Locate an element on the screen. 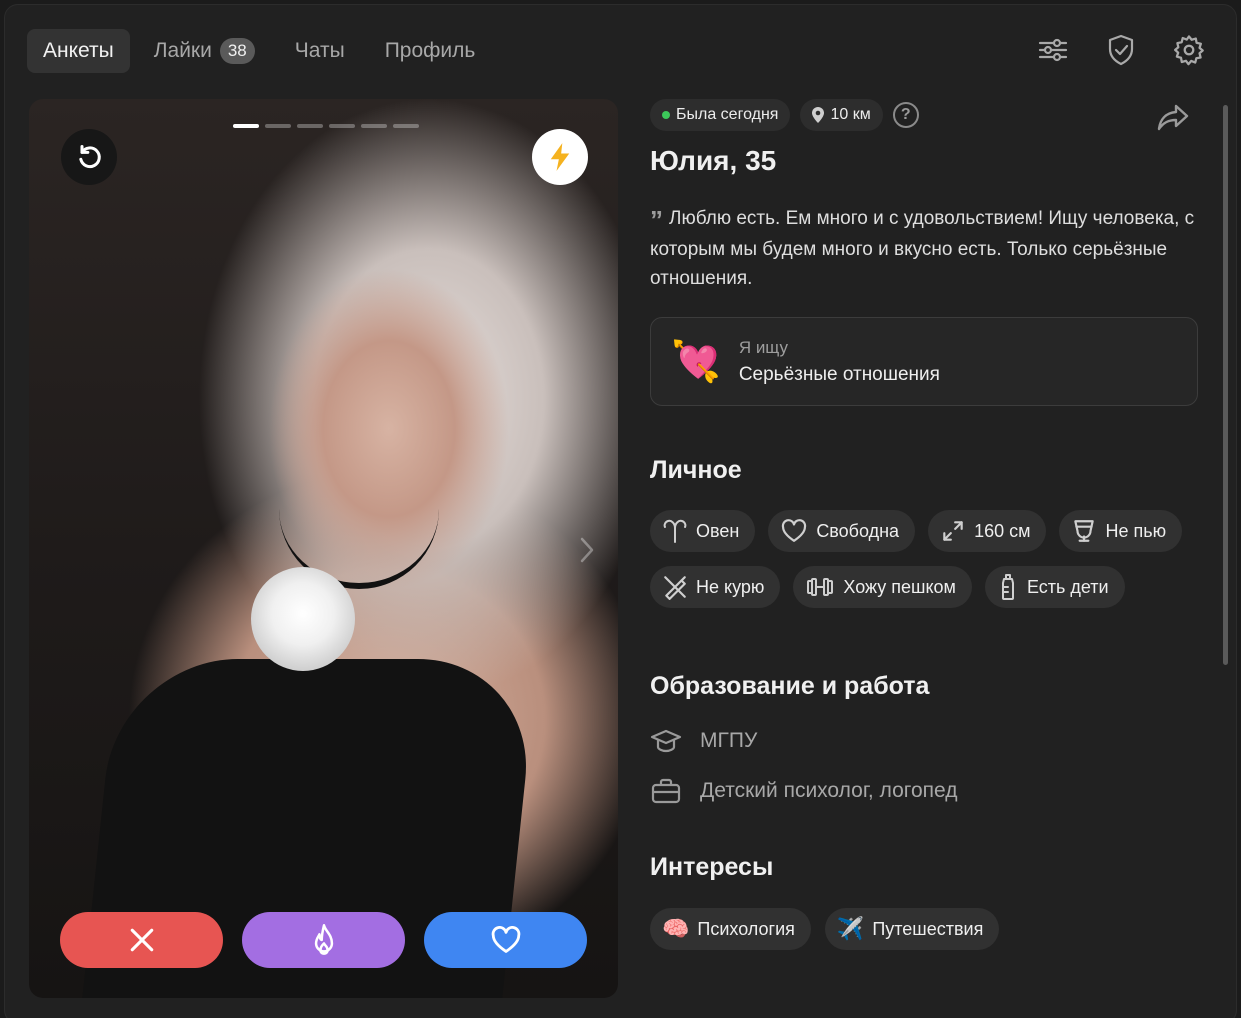 The width and height of the screenshot is (1241, 1018). tag-label: 160 см is located at coordinates (1002, 530).